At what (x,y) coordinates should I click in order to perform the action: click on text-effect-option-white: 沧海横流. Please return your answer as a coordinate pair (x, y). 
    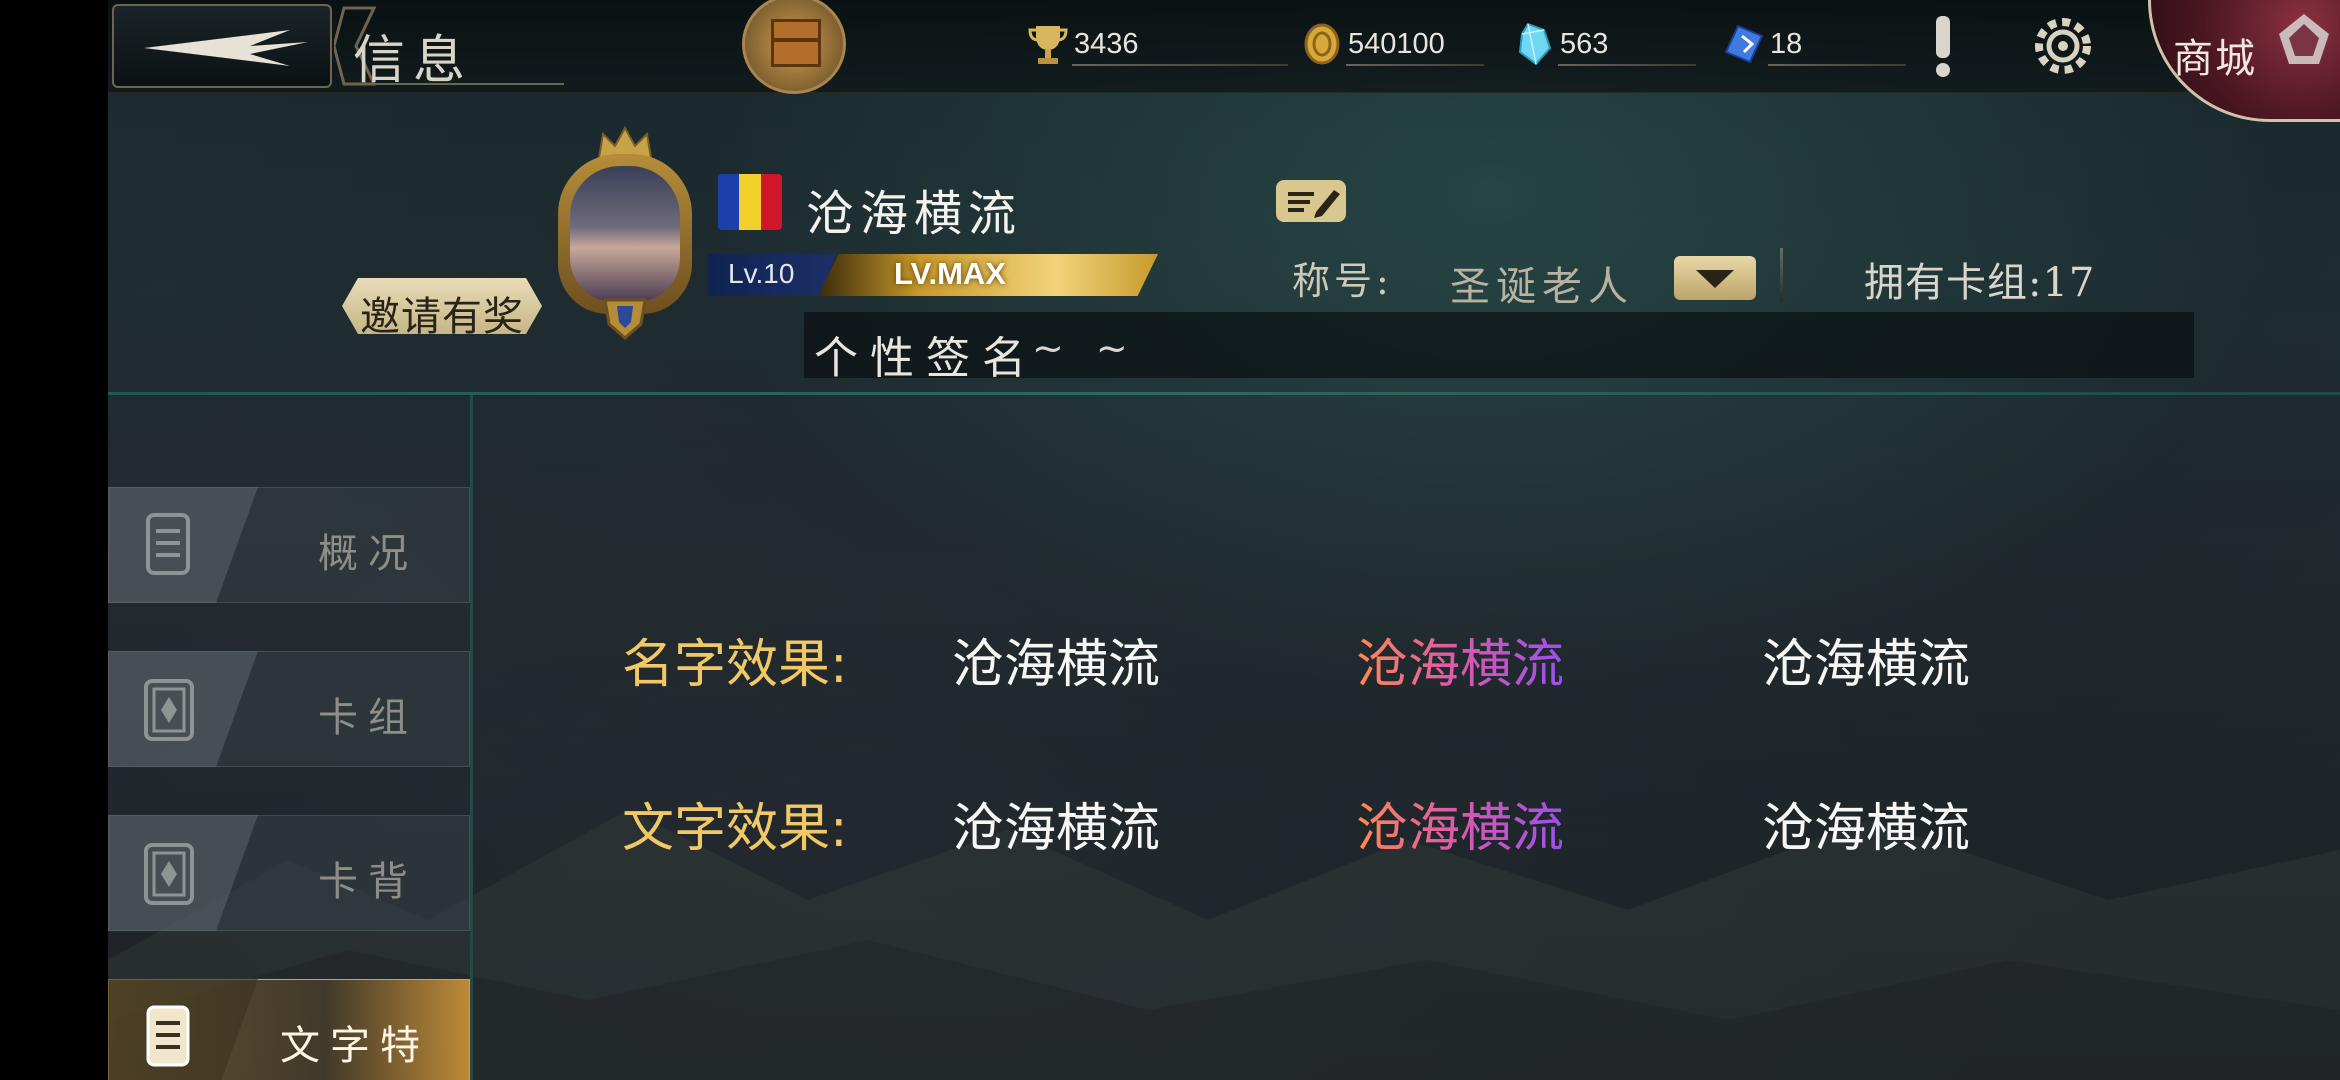
    Looking at the image, I should click on (1056, 823).